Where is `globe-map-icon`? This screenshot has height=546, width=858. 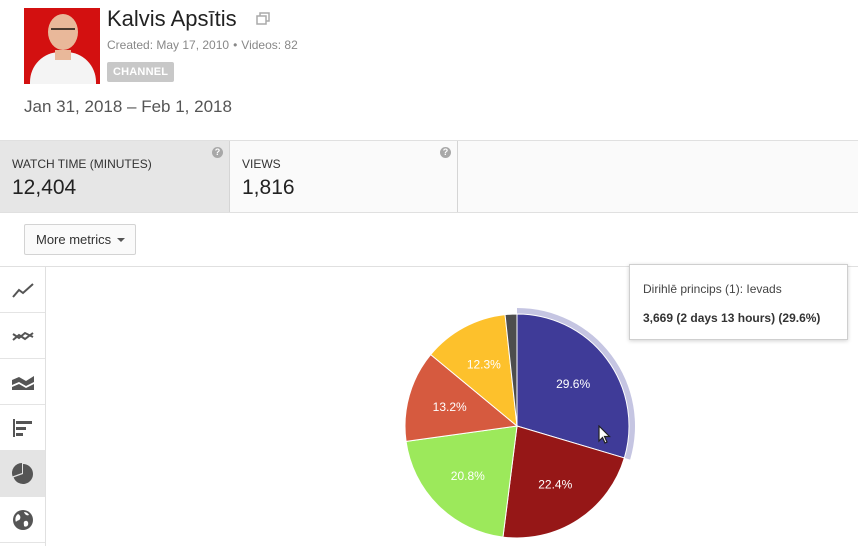 globe-map-icon is located at coordinates (22, 519).